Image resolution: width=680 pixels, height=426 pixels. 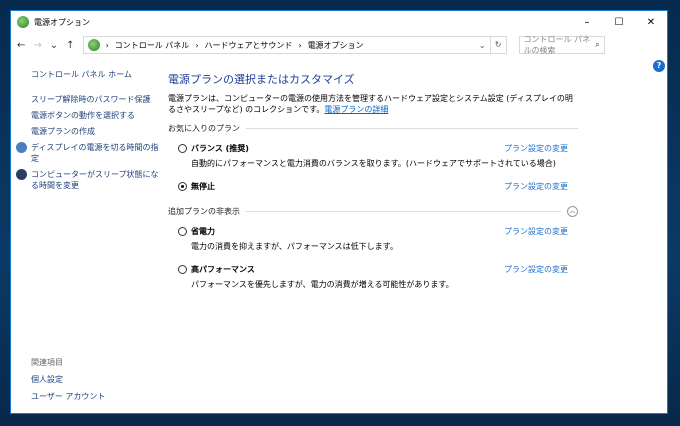 I want to click on related-title: 関連項目, so click(x=47, y=362).